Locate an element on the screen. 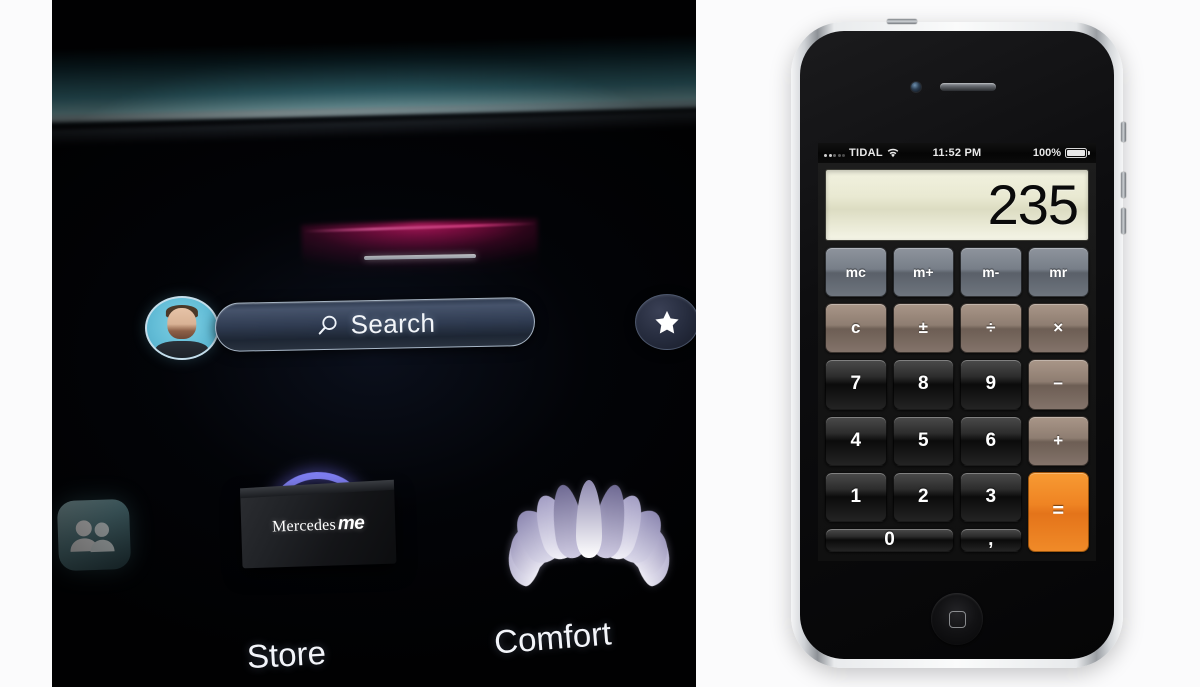 This screenshot has width=1200, height=687. calculator-display: 235 is located at coordinates (957, 205).